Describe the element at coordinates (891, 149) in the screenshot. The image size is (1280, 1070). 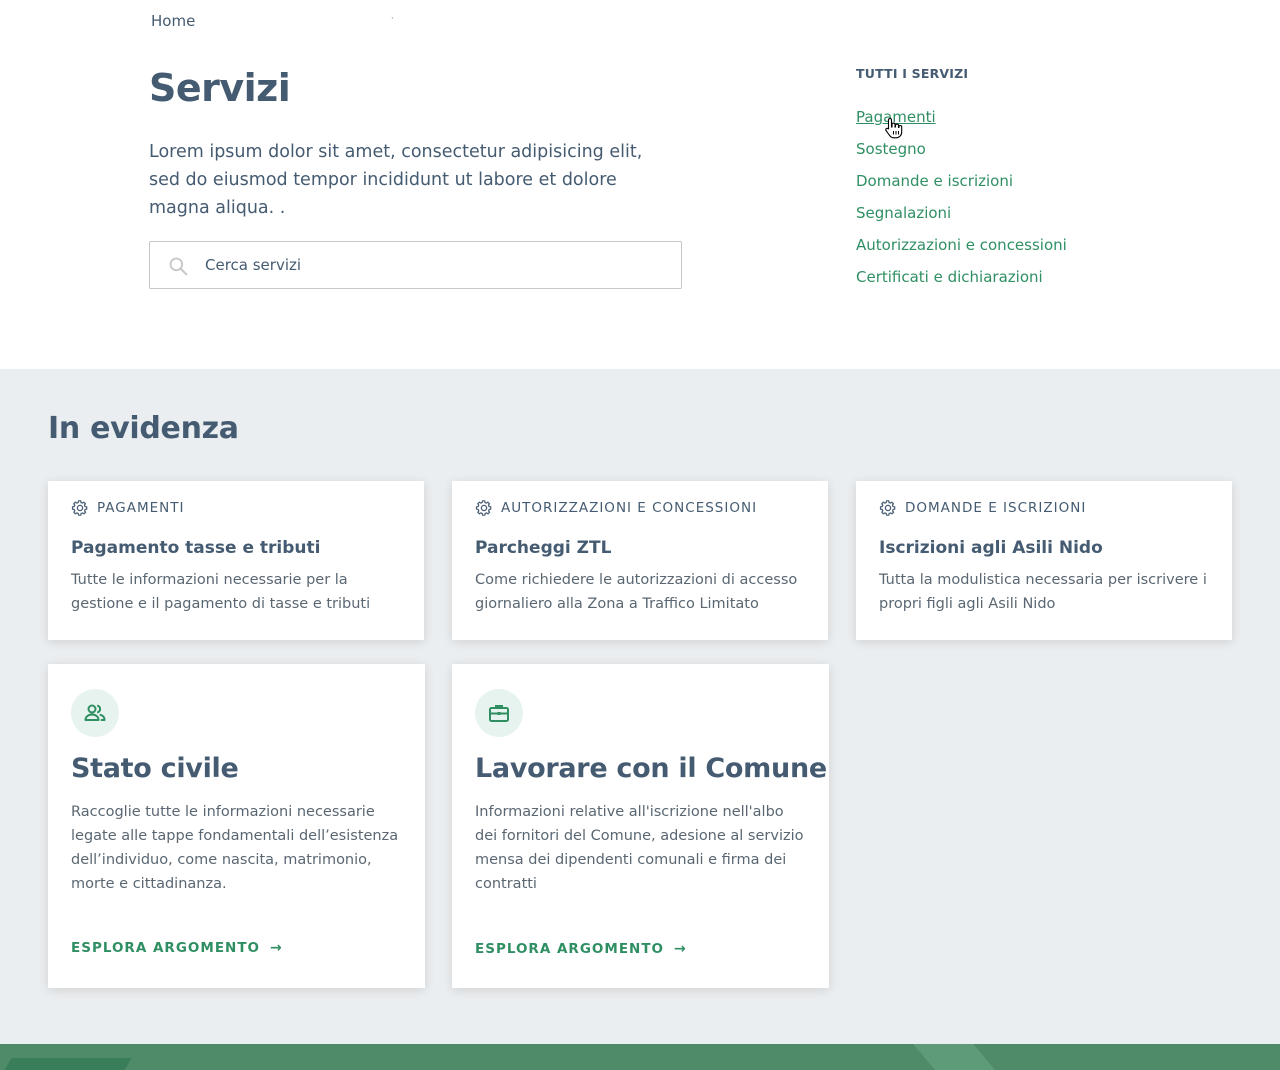
I see `service-link-sostegno: Sostegno` at that location.